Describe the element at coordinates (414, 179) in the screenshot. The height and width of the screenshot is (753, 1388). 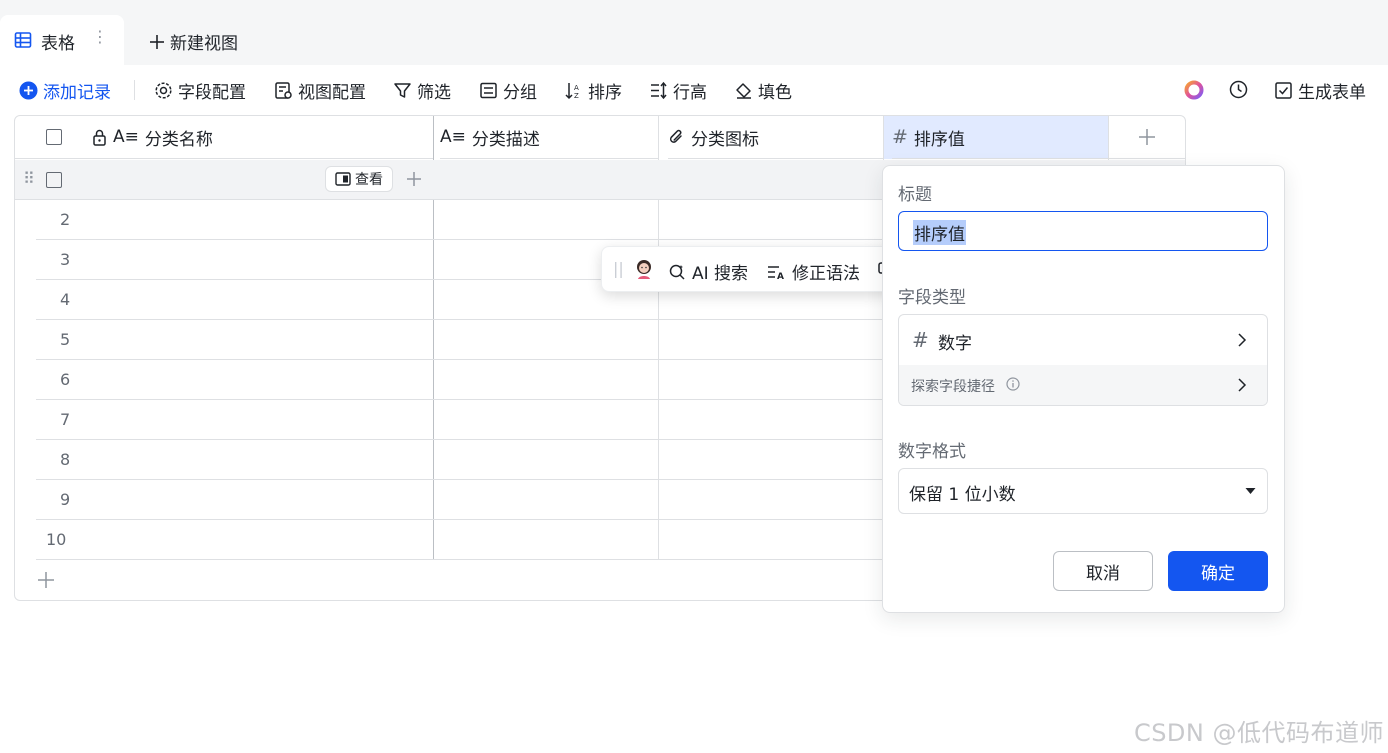
I see `add-row-icon` at that location.